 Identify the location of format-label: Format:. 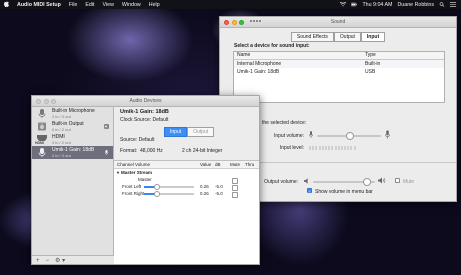
(129, 151).